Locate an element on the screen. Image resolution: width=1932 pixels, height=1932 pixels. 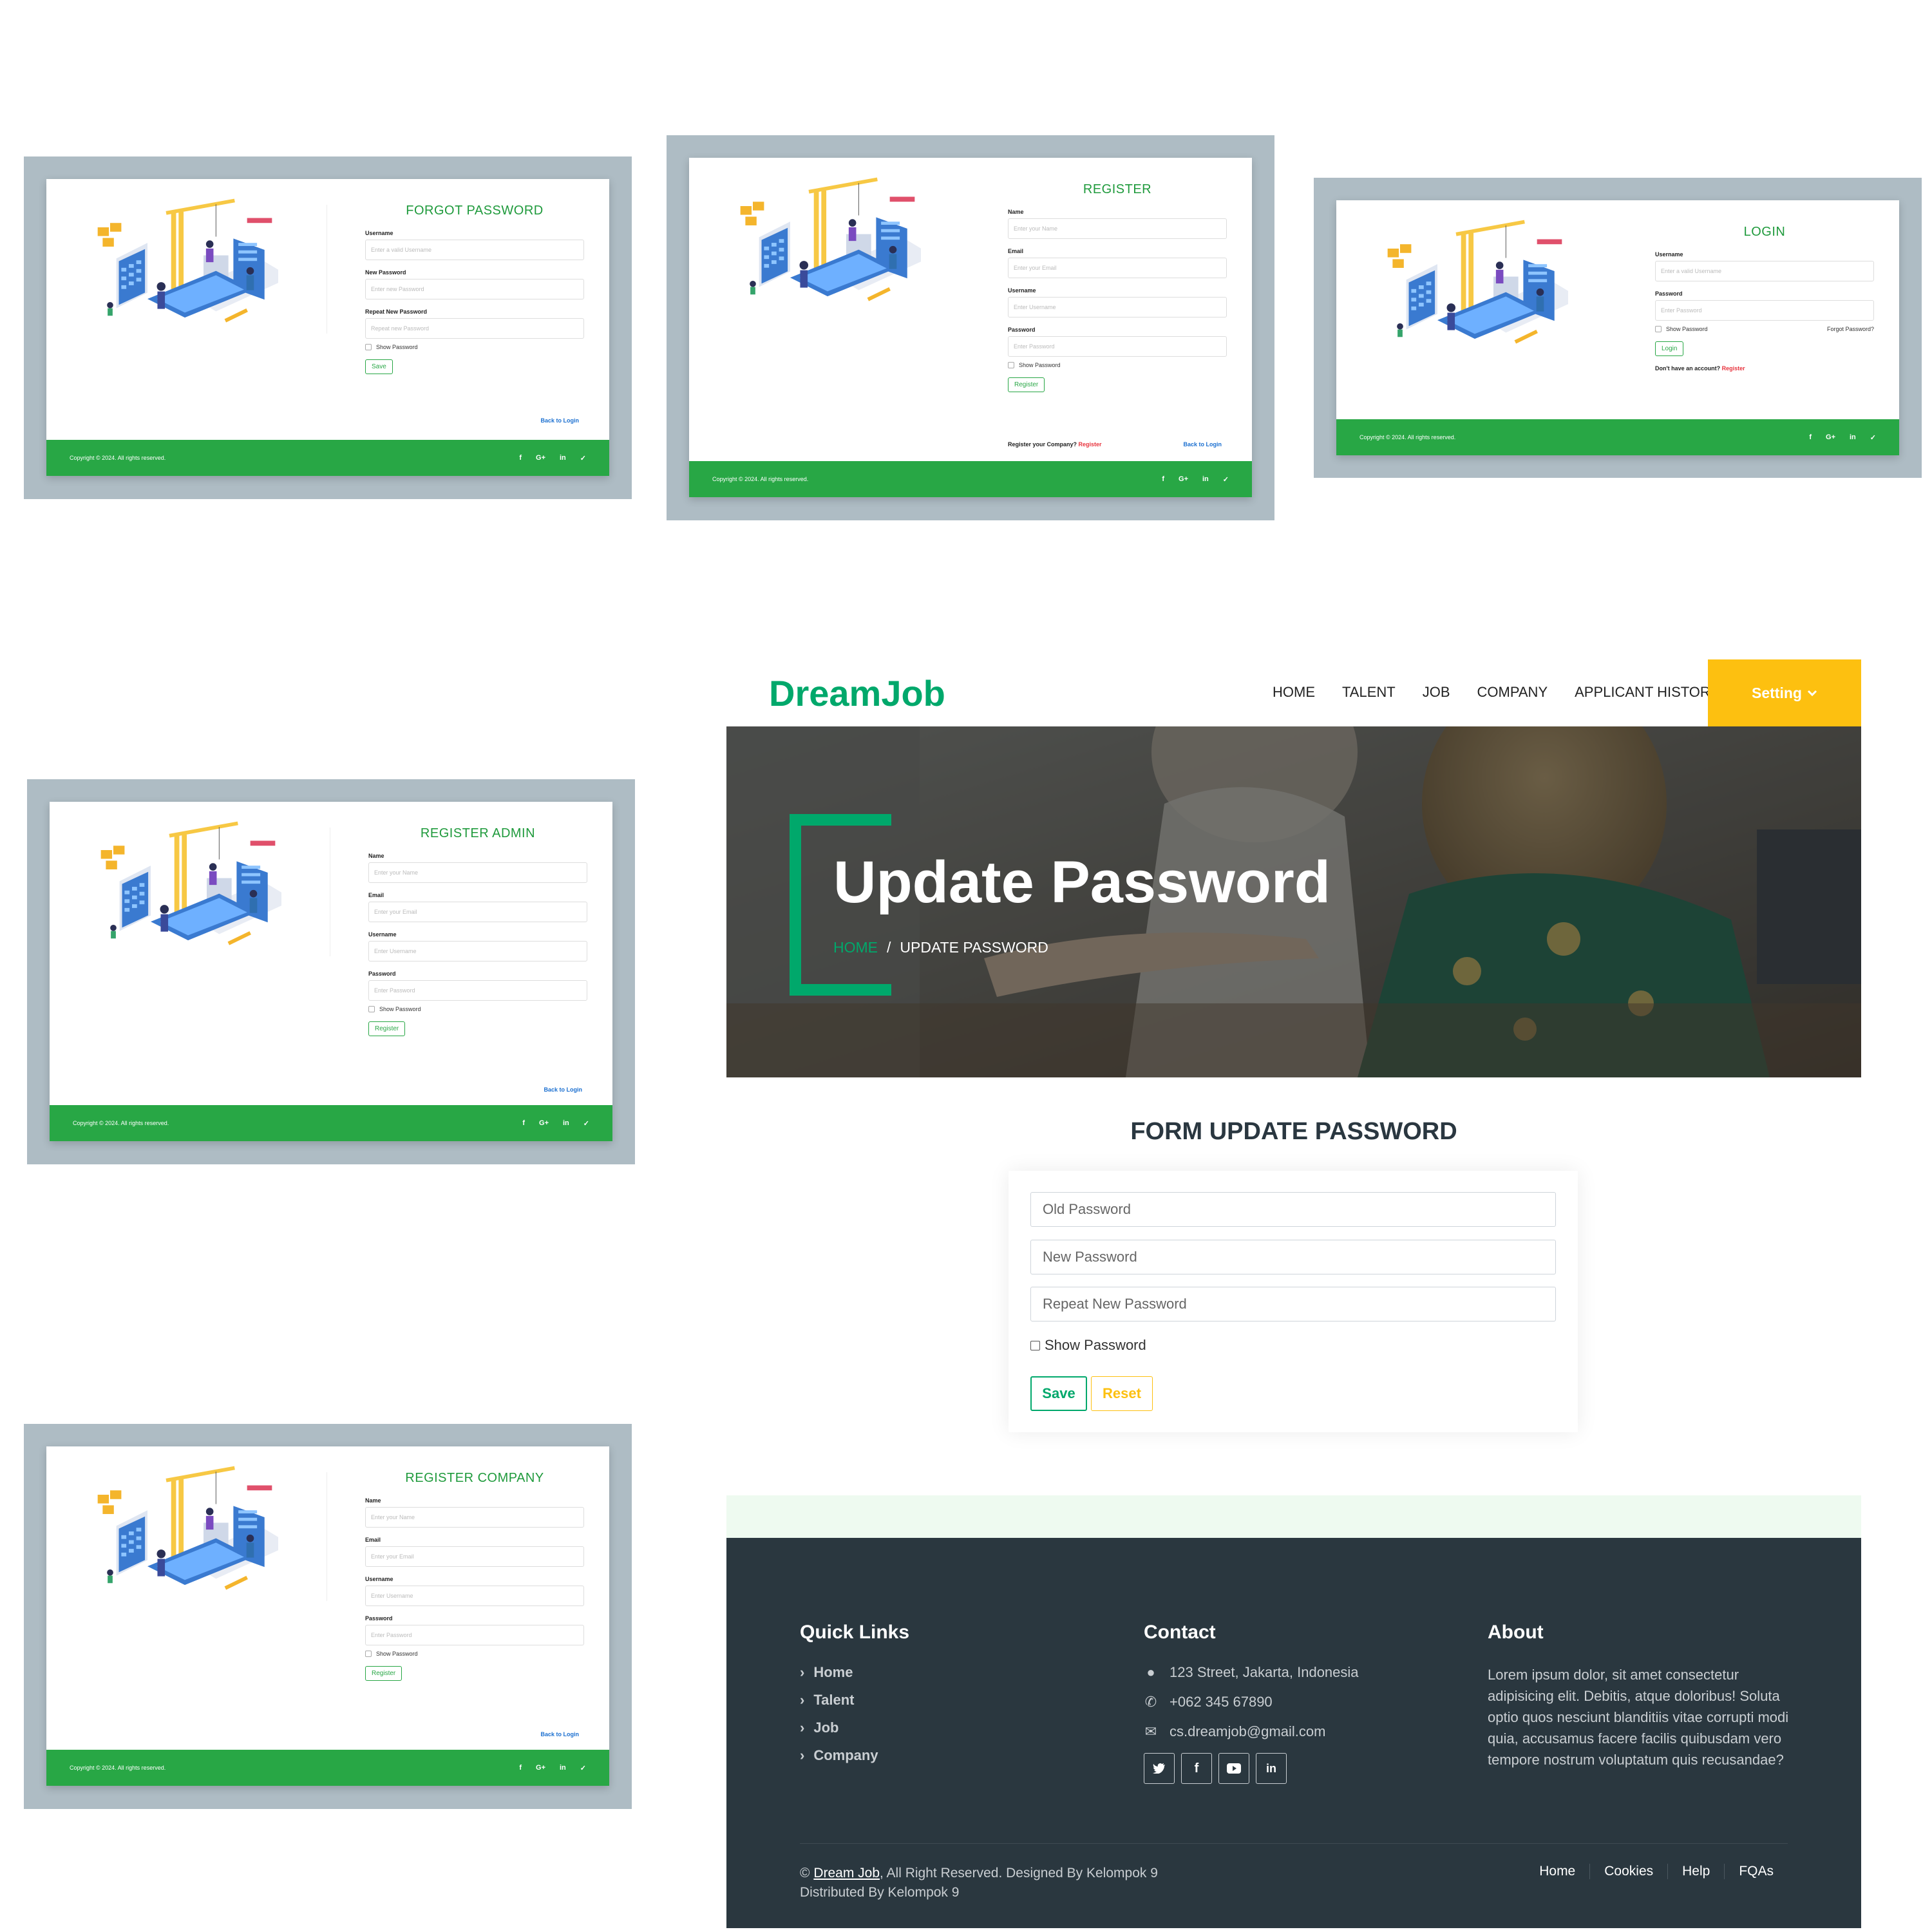
breadcrumb-home: HOME is located at coordinates (855, 947).